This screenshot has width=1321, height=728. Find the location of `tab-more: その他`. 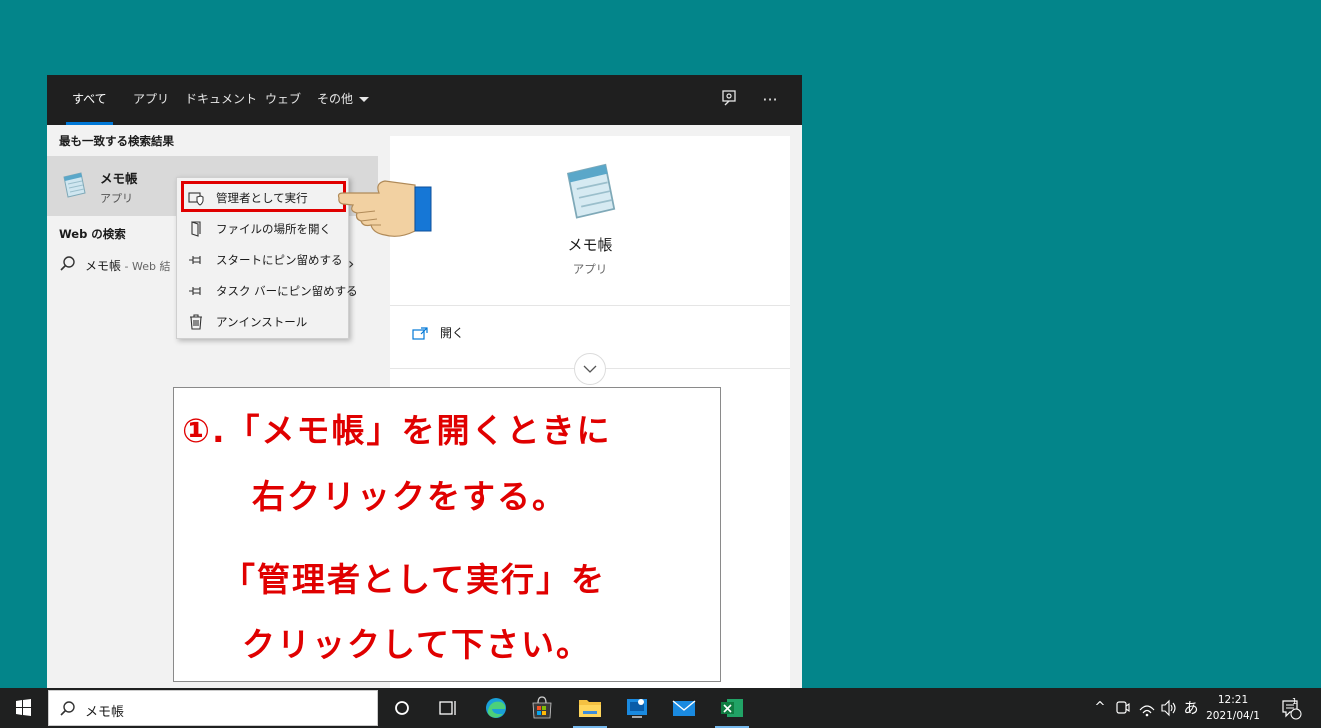

tab-more: その他 is located at coordinates (343, 100).